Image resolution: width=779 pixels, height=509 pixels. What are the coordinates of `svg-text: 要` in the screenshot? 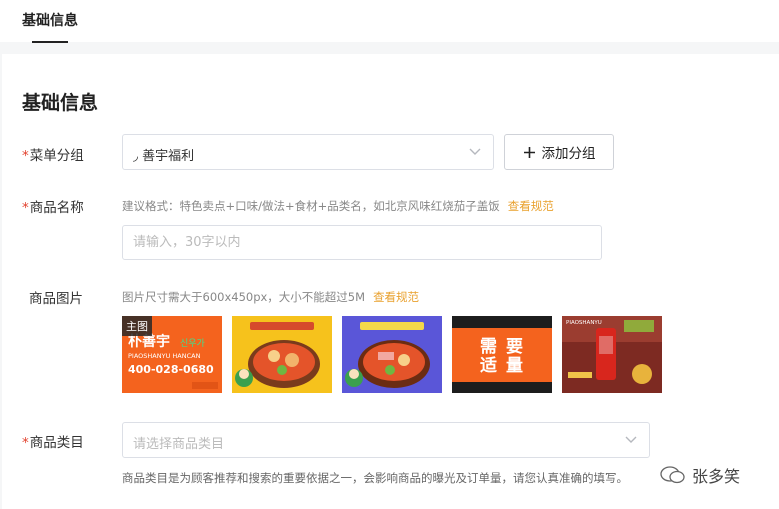 It's located at (514, 347).